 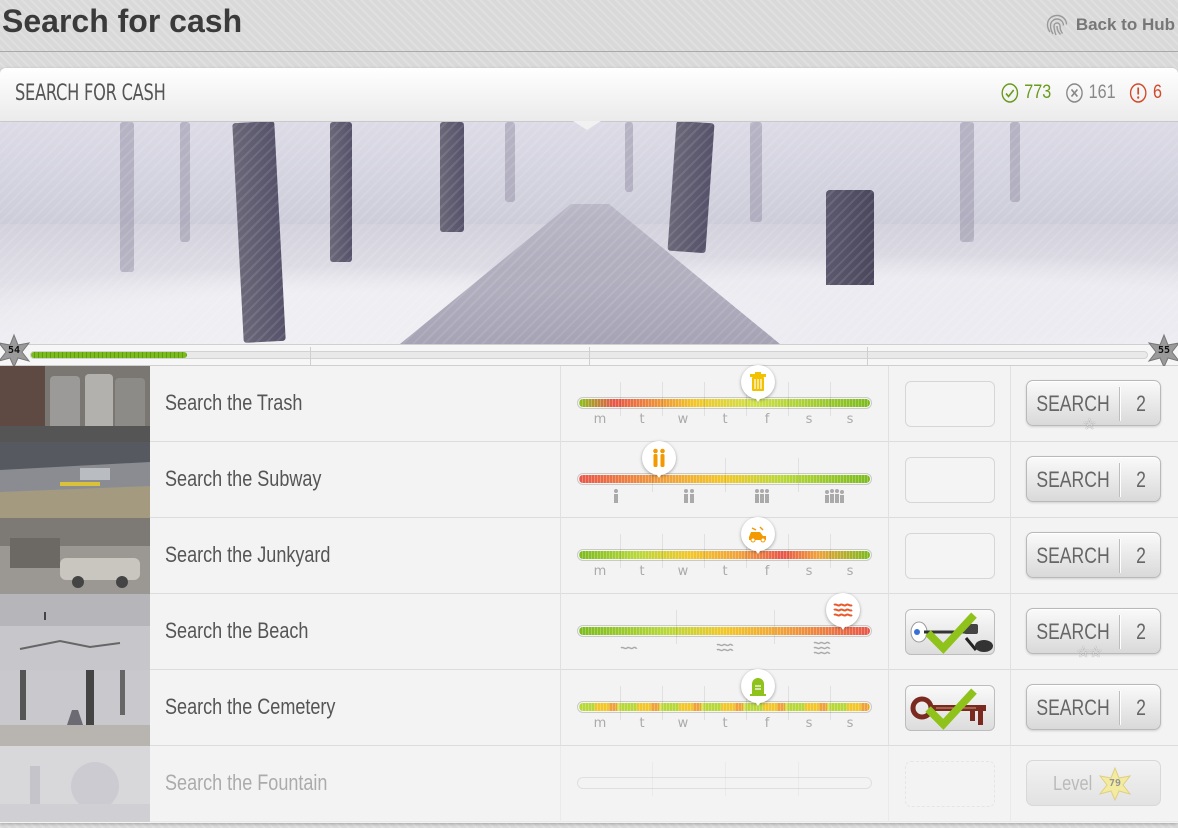 I want to click on search-cemetery-button: SEARCH 2, so click(x=1093, y=707).